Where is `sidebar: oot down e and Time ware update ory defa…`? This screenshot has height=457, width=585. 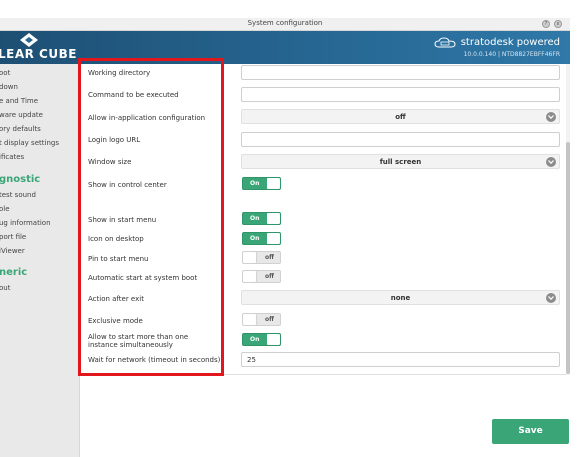 sidebar: oot down e and Time ware update ory defa… is located at coordinates (40, 260).